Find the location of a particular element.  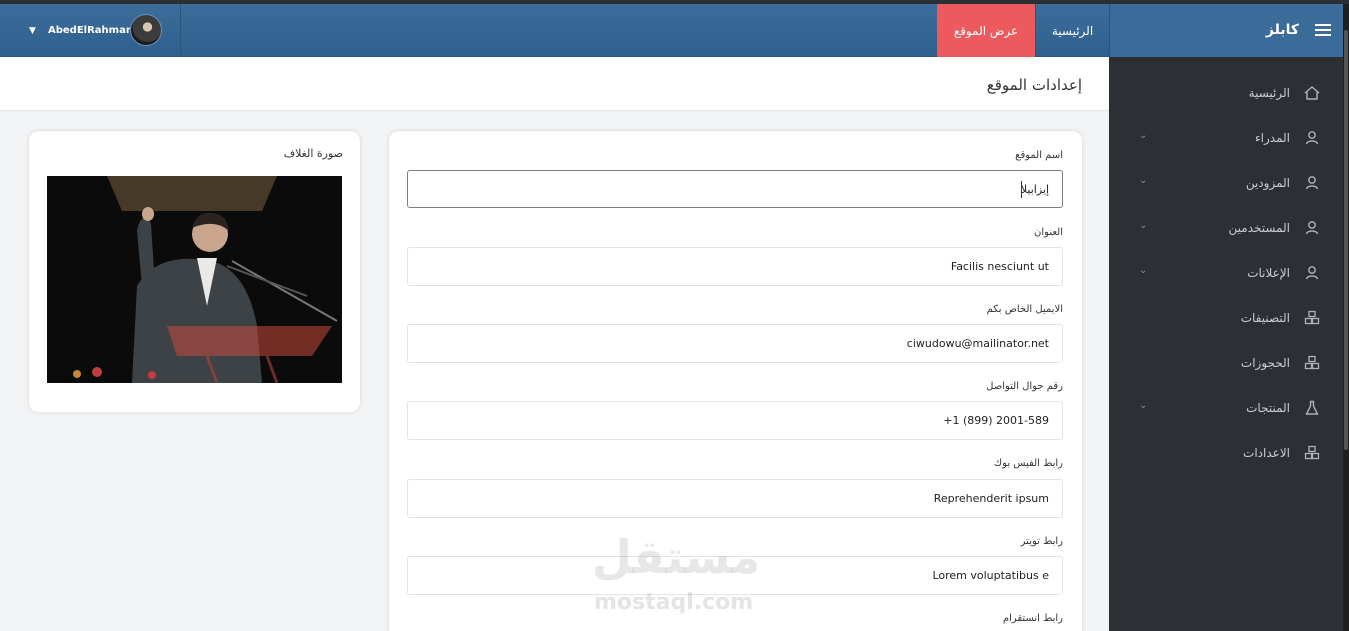

sidebar-item-label: المستخدمين is located at coordinates (1259, 228).